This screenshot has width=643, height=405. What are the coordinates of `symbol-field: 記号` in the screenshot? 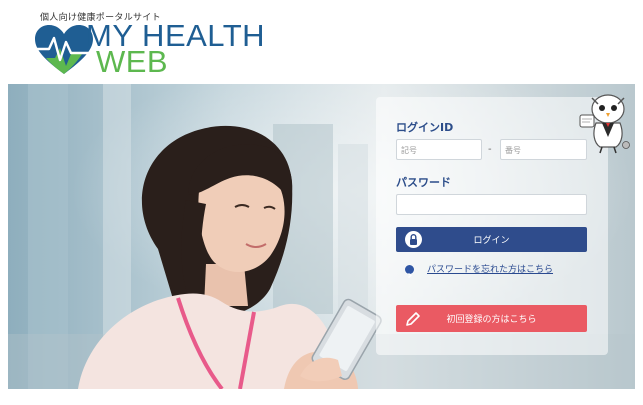 It's located at (439, 149).